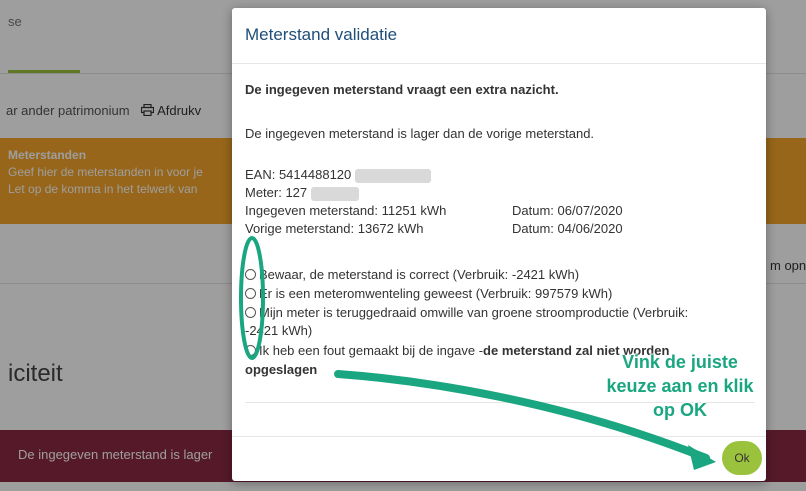 The image size is (806, 491). Describe the element at coordinates (680, 410) in the screenshot. I see `annotation-line-3: op OK` at that location.